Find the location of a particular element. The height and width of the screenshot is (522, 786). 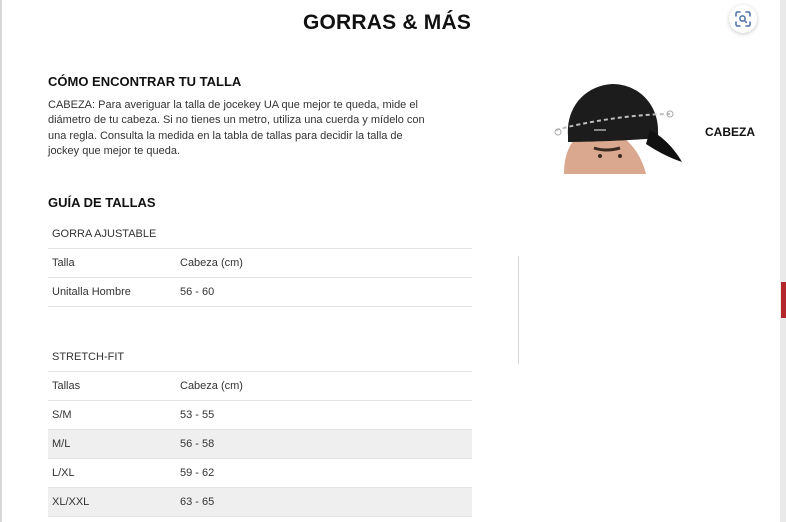

table-caption-row: STRETCH-FIT is located at coordinates (260, 357).